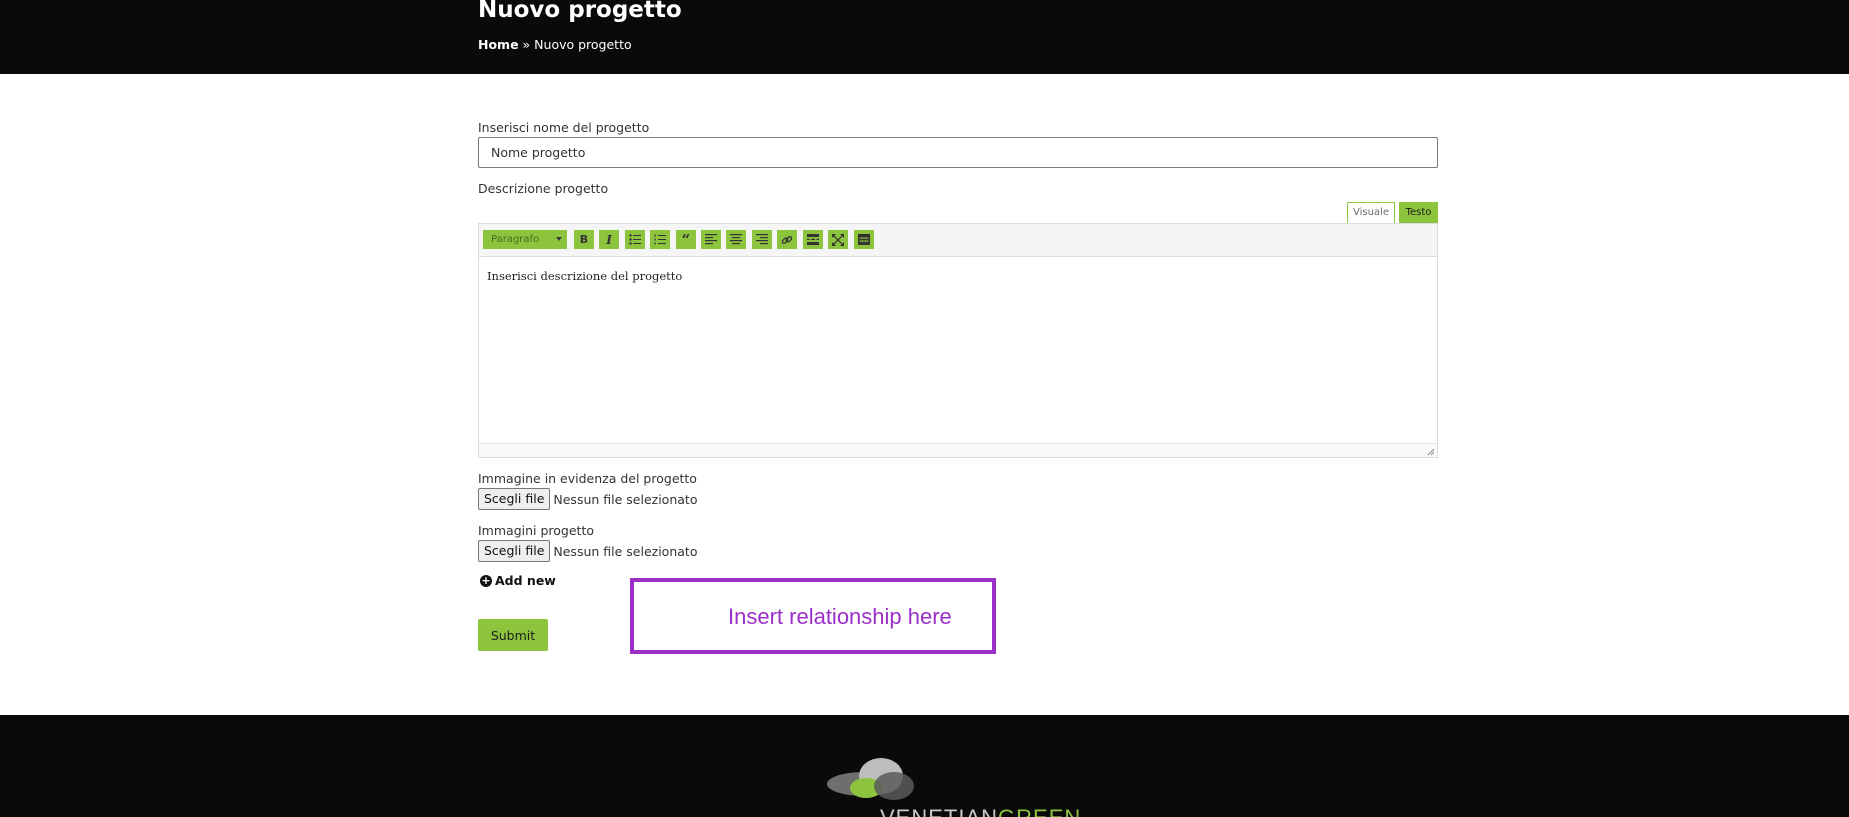 The height and width of the screenshot is (817, 1849). Describe the element at coordinates (924, 766) in the screenshot. I see `page-footer: VENETIANGREEN` at that location.